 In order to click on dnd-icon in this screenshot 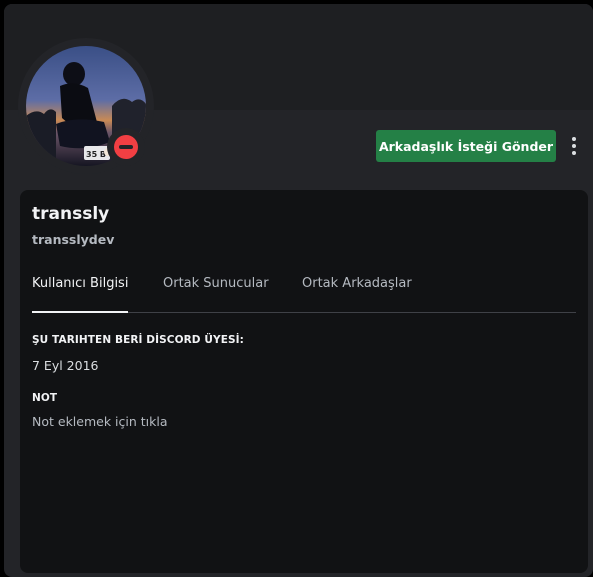, I will do `click(126, 147)`.